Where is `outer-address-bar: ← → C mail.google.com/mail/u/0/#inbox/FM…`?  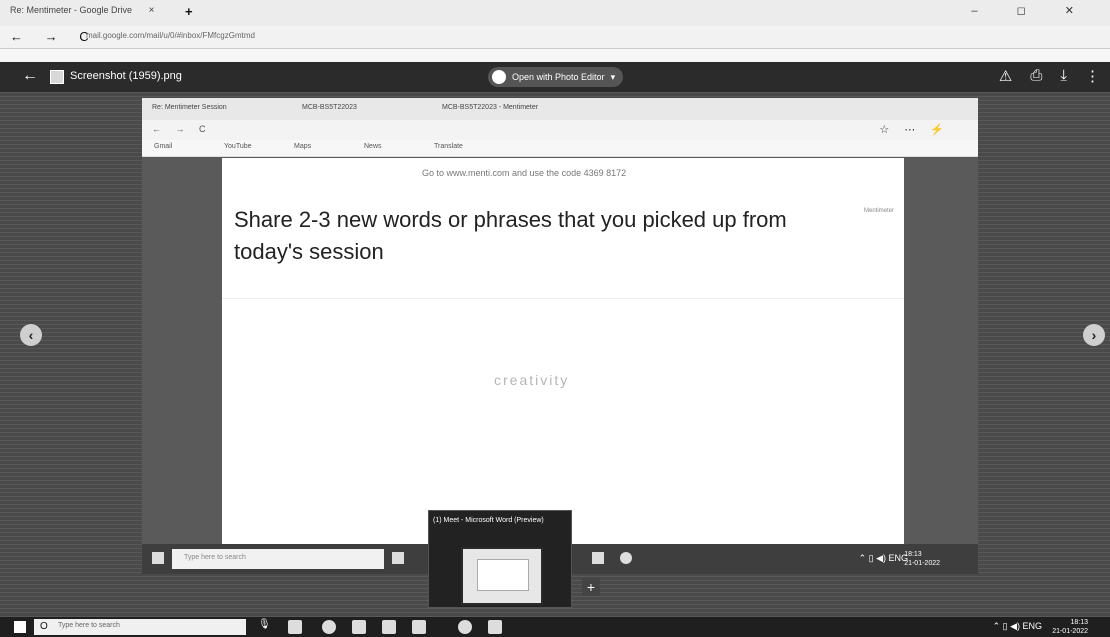 outer-address-bar: ← → C mail.google.com/mail/u/0/#inbox/FM… is located at coordinates (555, 37).